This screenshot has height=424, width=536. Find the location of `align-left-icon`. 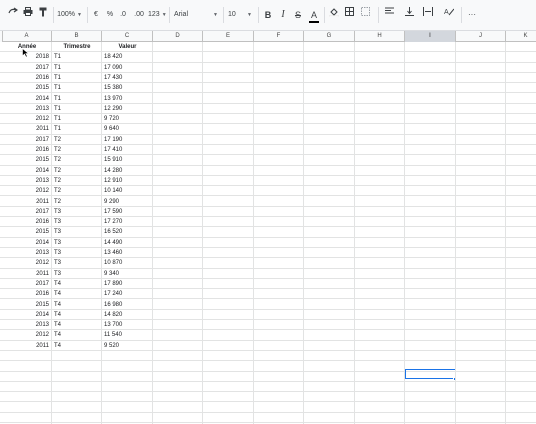

align-left-icon is located at coordinates (389, 15).